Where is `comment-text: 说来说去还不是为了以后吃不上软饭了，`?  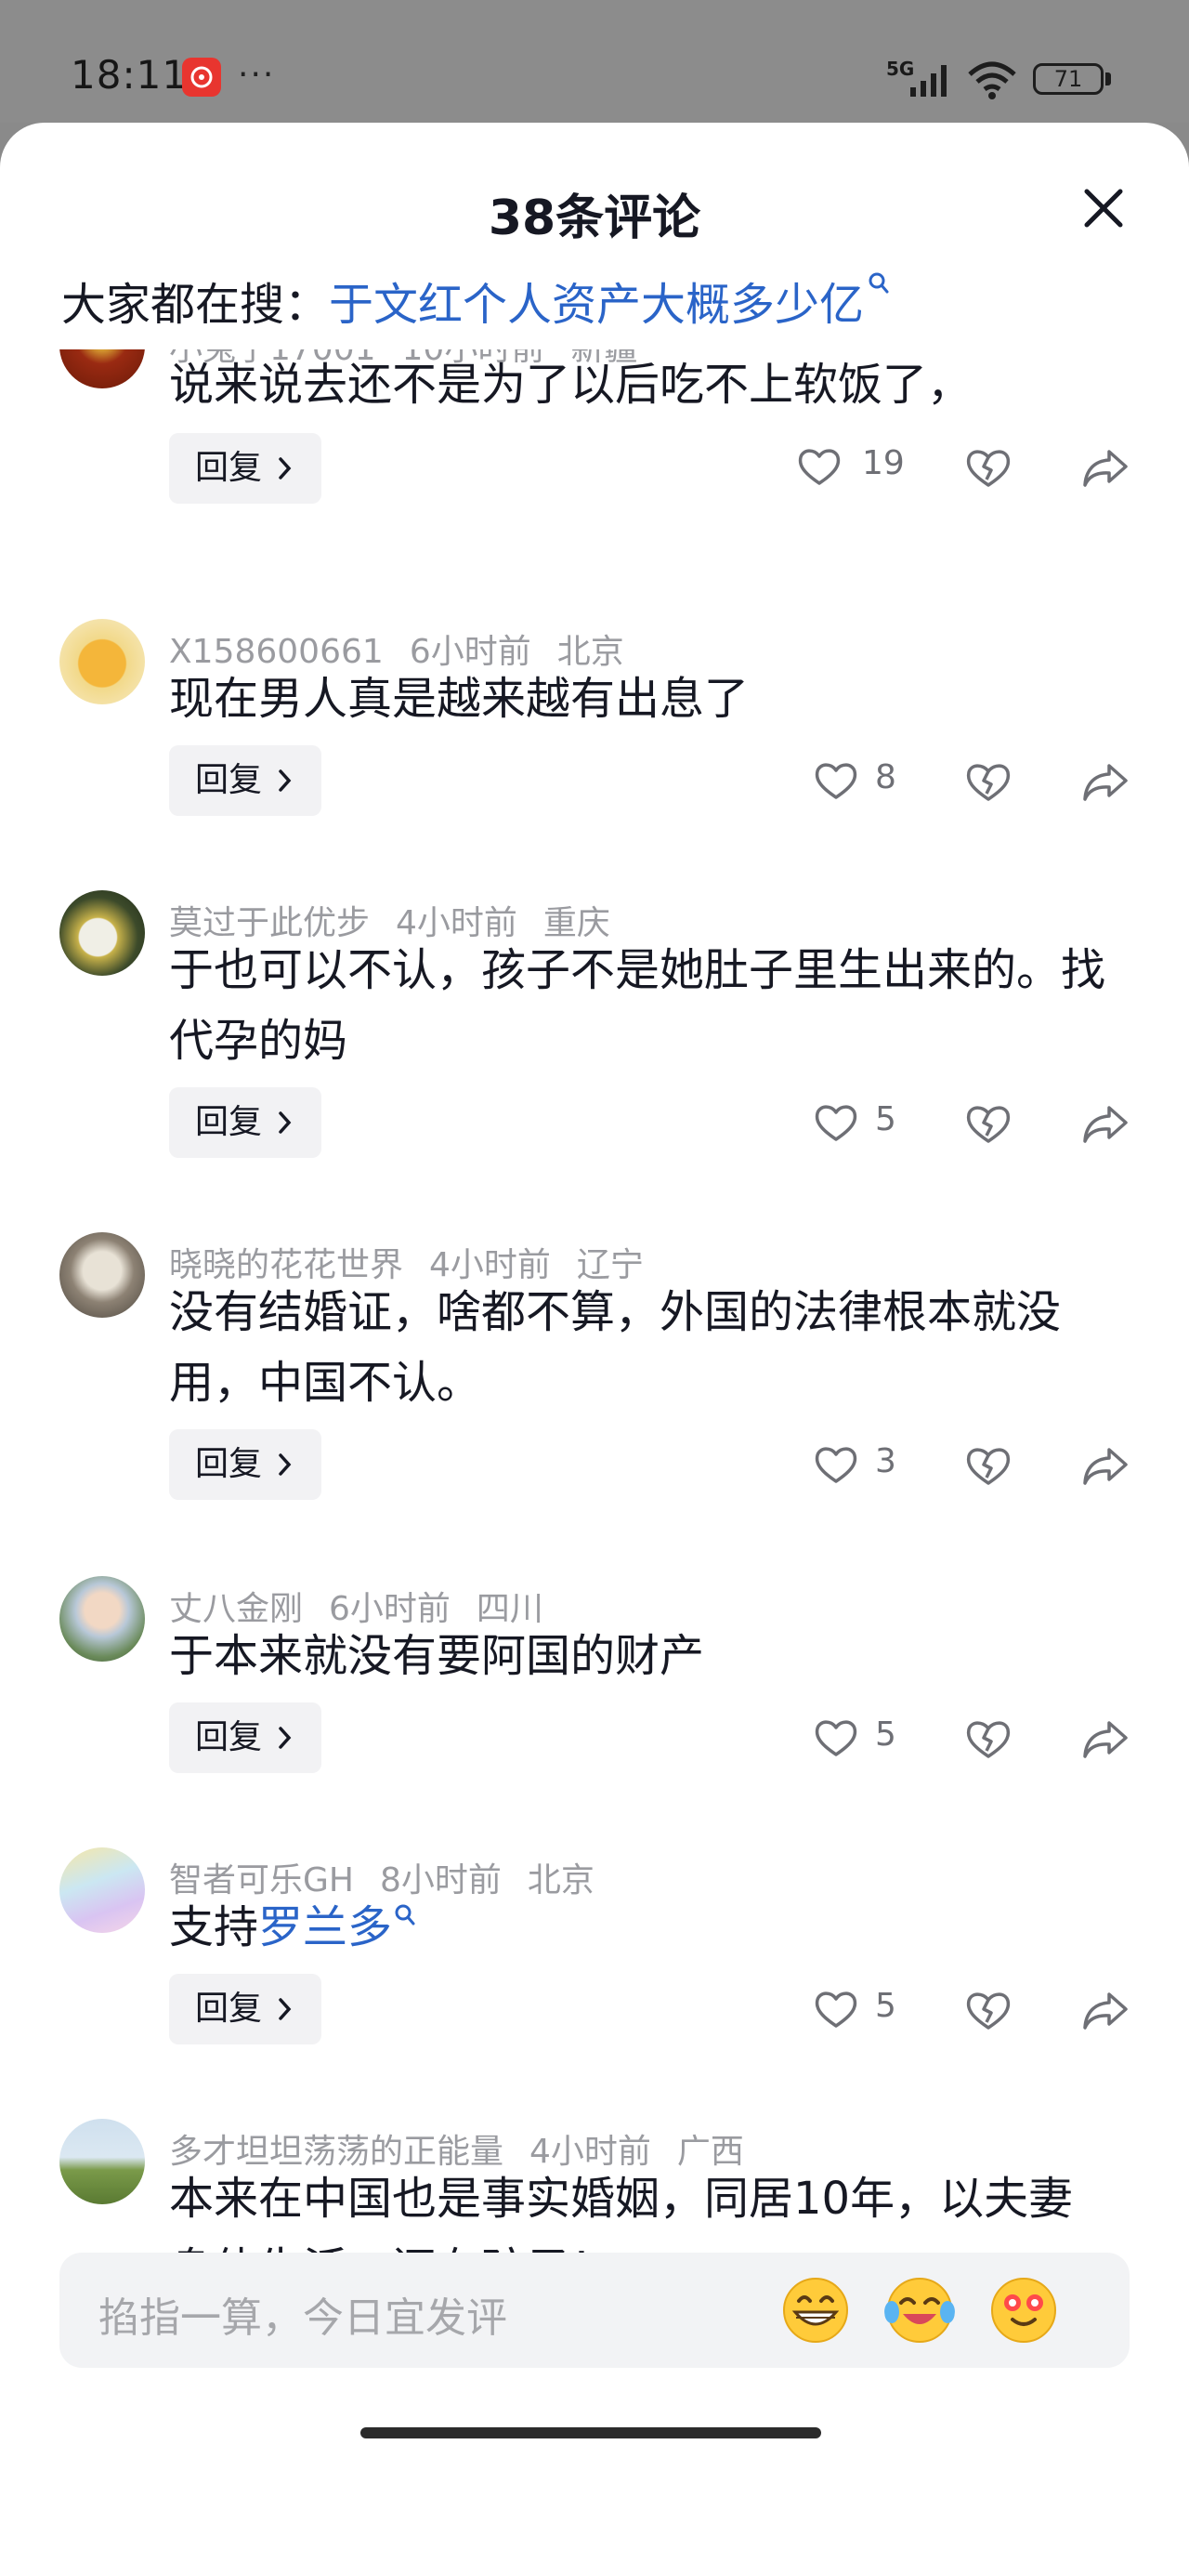 comment-text: 说来说去还不是为了以后吃不上软饭了， is located at coordinates (571, 385).